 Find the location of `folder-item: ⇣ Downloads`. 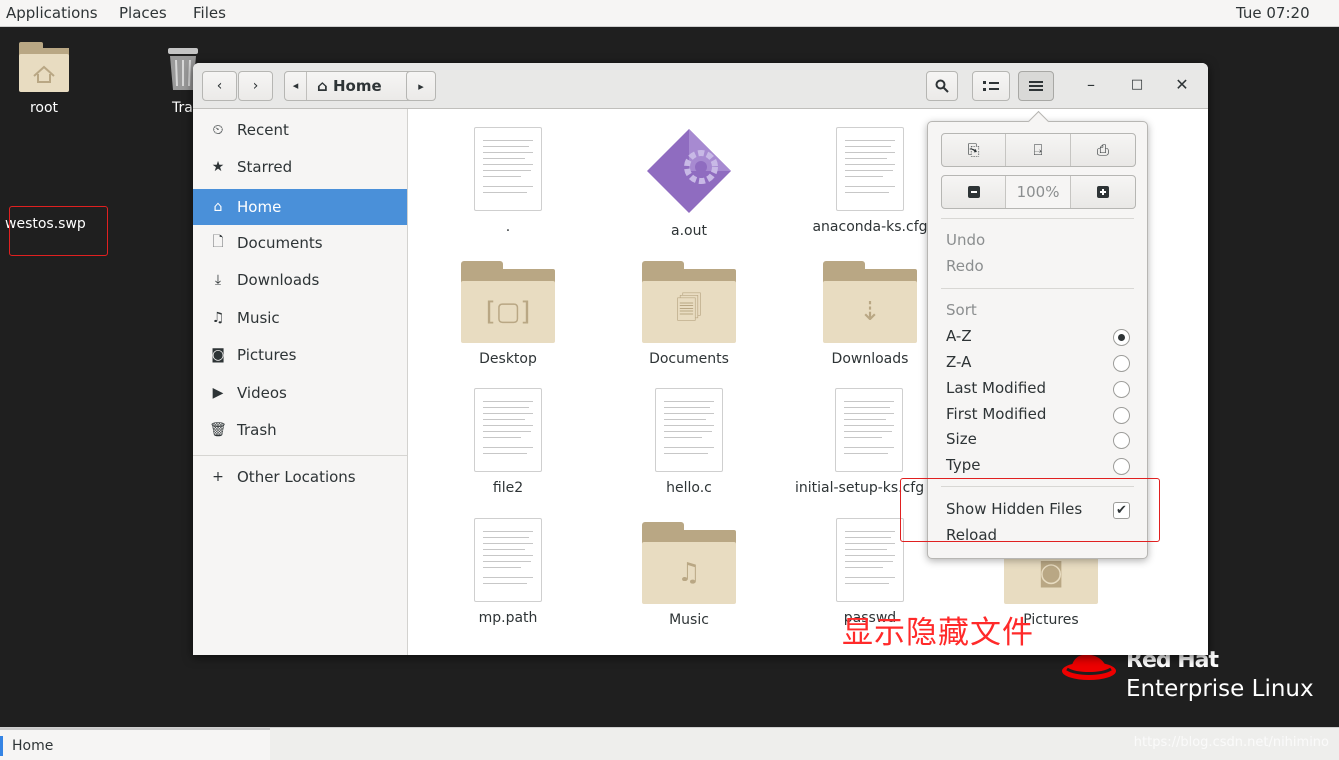

folder-item: ⇣ Downloads is located at coordinates (870, 314).